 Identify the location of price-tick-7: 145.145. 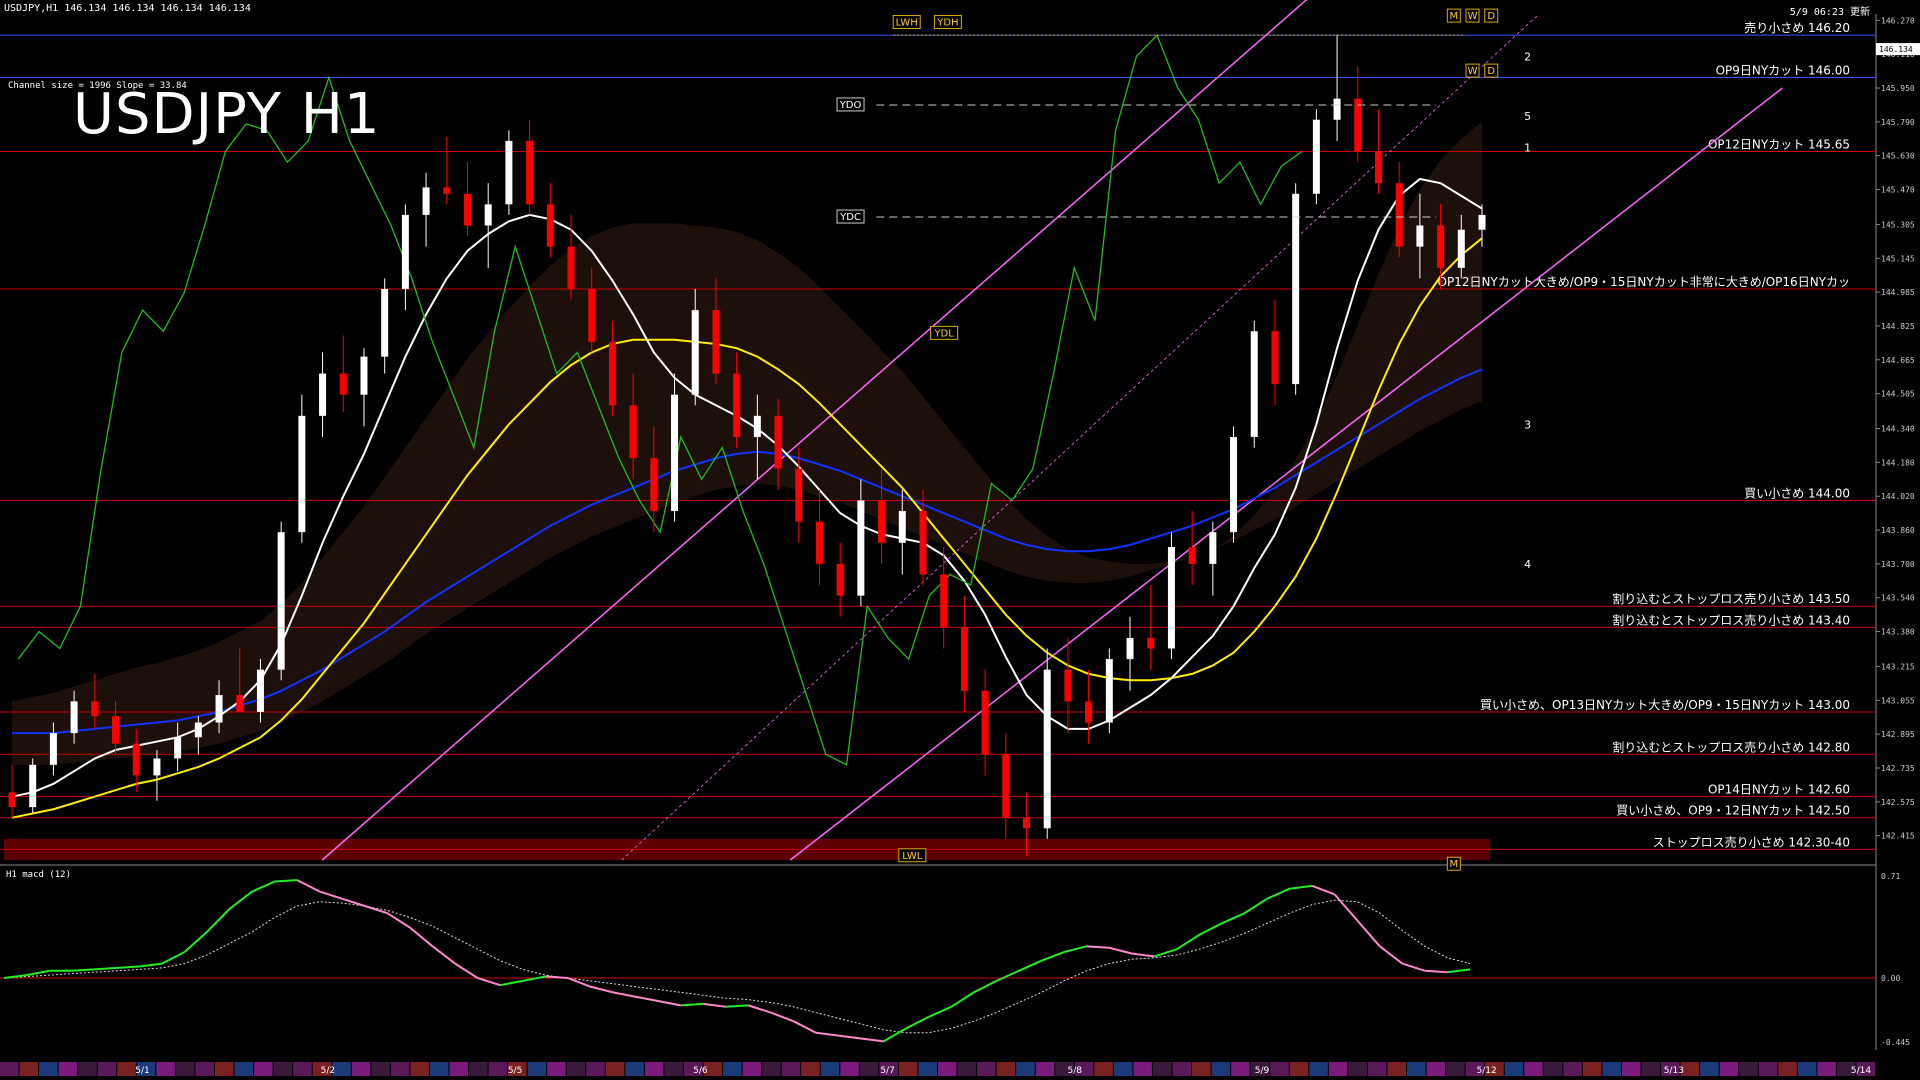
(1898, 258).